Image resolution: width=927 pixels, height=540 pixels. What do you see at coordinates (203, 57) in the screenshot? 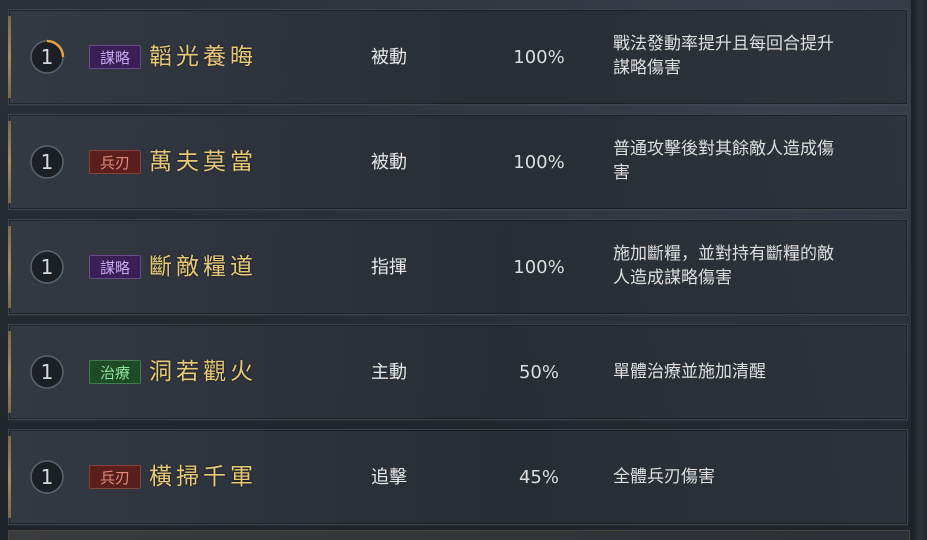
I see `skill-name: 韜光養晦` at bounding box center [203, 57].